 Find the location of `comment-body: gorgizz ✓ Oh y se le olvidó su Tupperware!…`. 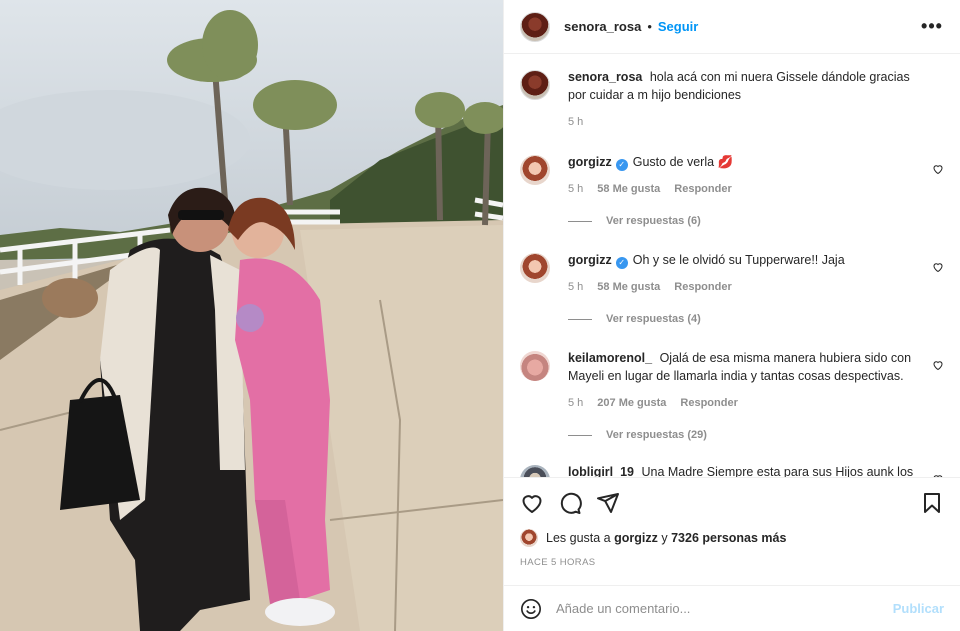

comment-body: gorgizz ✓ Oh y se le olvidó su Tupperware!… is located at coordinates (743, 273).